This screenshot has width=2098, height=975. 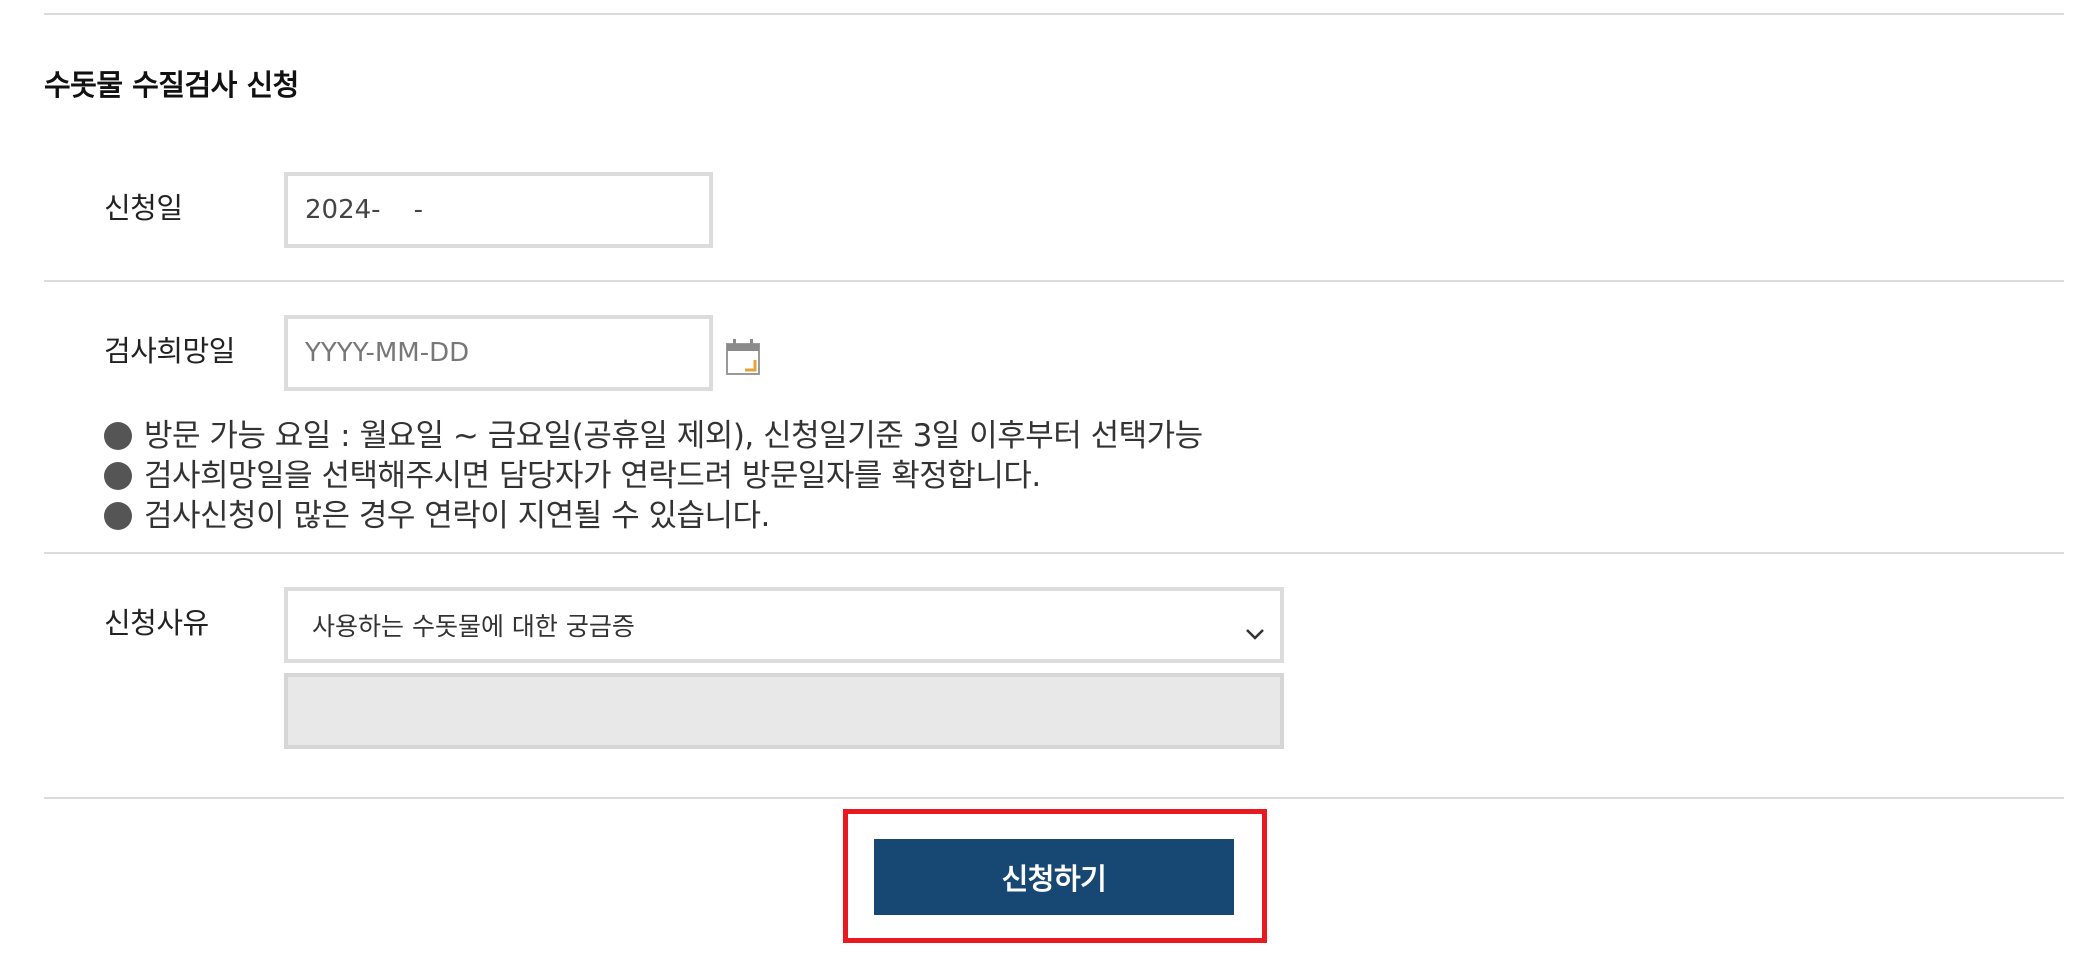 I want to click on page-title: 수돗물 수질검사 신청, so click(x=171, y=85).